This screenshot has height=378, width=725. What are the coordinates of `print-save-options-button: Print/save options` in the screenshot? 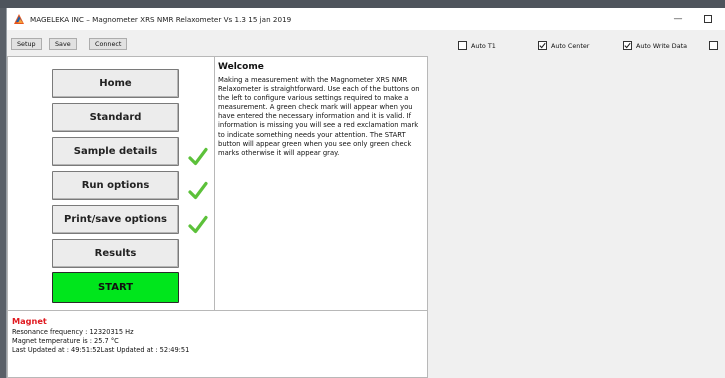 It's located at (115, 219).